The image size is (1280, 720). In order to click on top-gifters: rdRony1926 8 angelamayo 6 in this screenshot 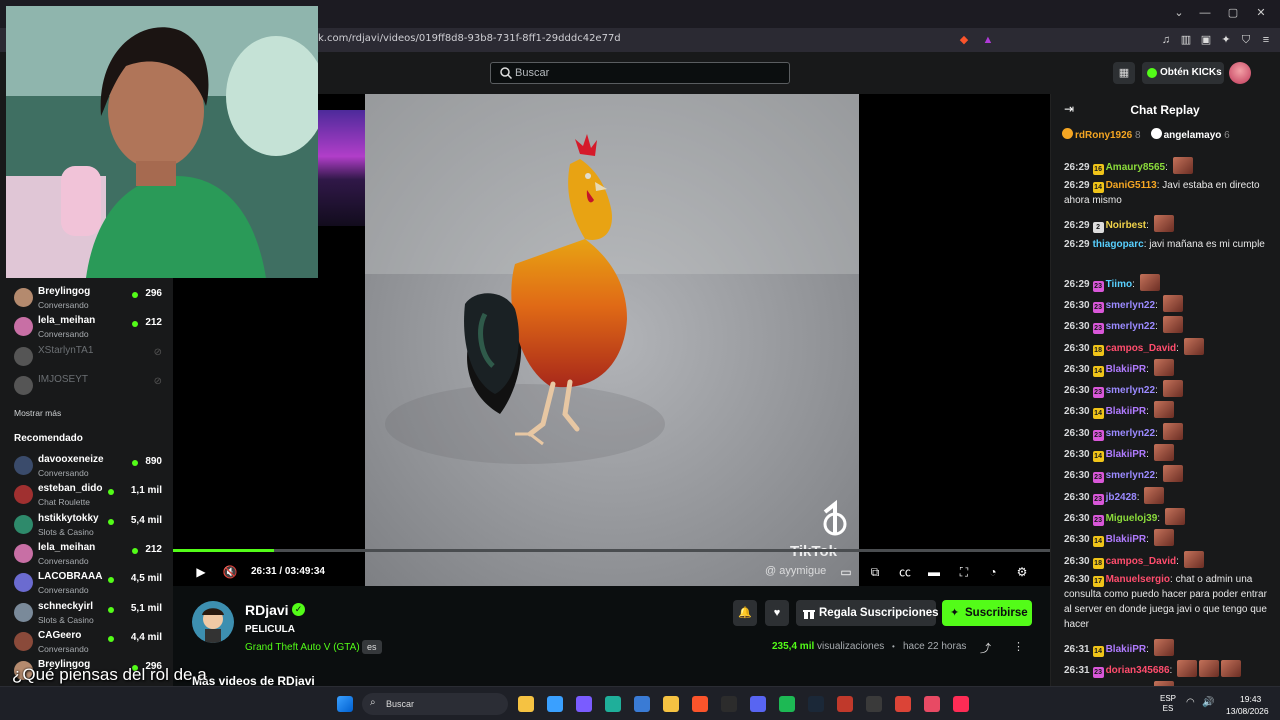, I will do `click(1167, 137)`.